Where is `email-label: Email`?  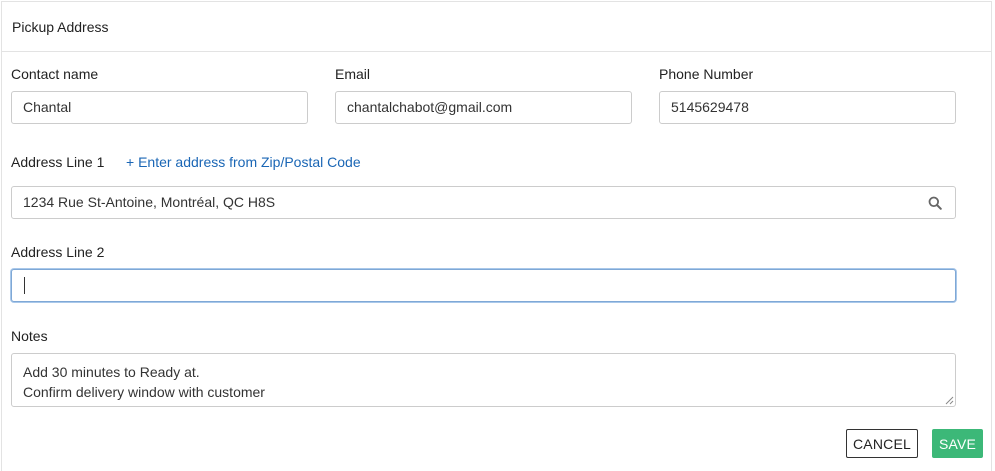 email-label: Email is located at coordinates (353, 74).